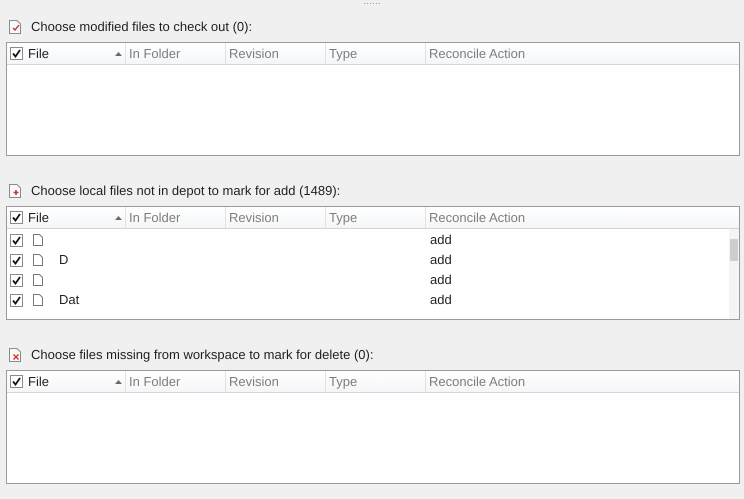 This screenshot has width=744, height=499. I want to click on section-title: Choose local files not in depot to mark for add (1489):, so click(185, 191).